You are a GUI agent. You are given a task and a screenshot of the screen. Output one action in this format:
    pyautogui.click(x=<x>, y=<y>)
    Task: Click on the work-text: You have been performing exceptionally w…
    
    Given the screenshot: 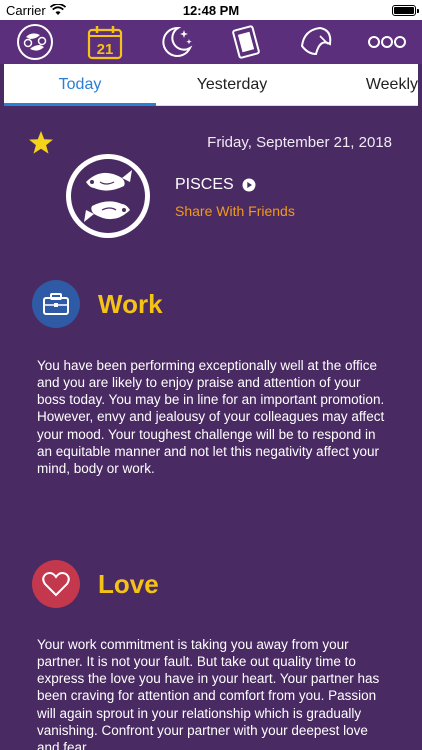 What is the action you would take?
    pyautogui.click(x=211, y=417)
    